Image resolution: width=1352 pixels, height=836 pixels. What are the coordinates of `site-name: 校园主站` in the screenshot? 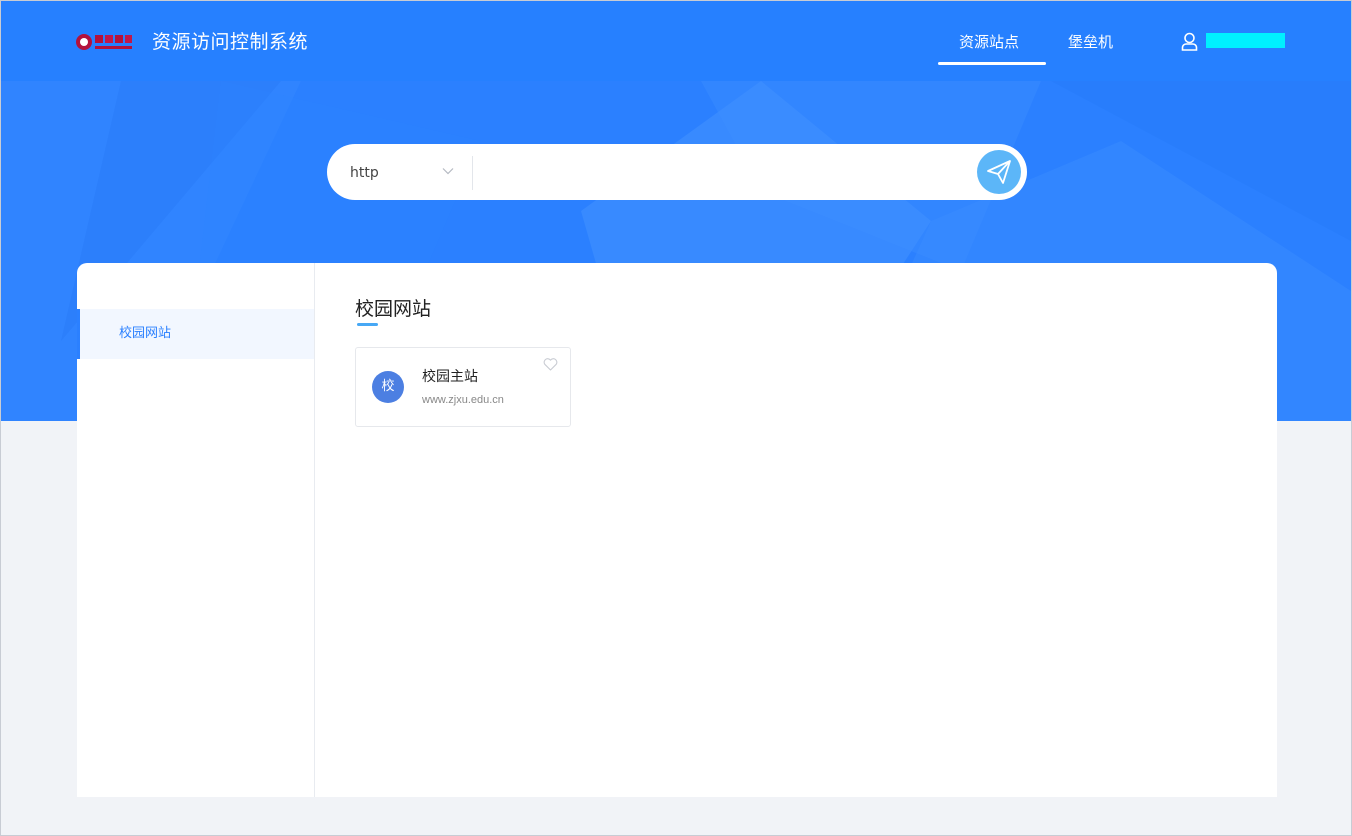 It's located at (450, 377).